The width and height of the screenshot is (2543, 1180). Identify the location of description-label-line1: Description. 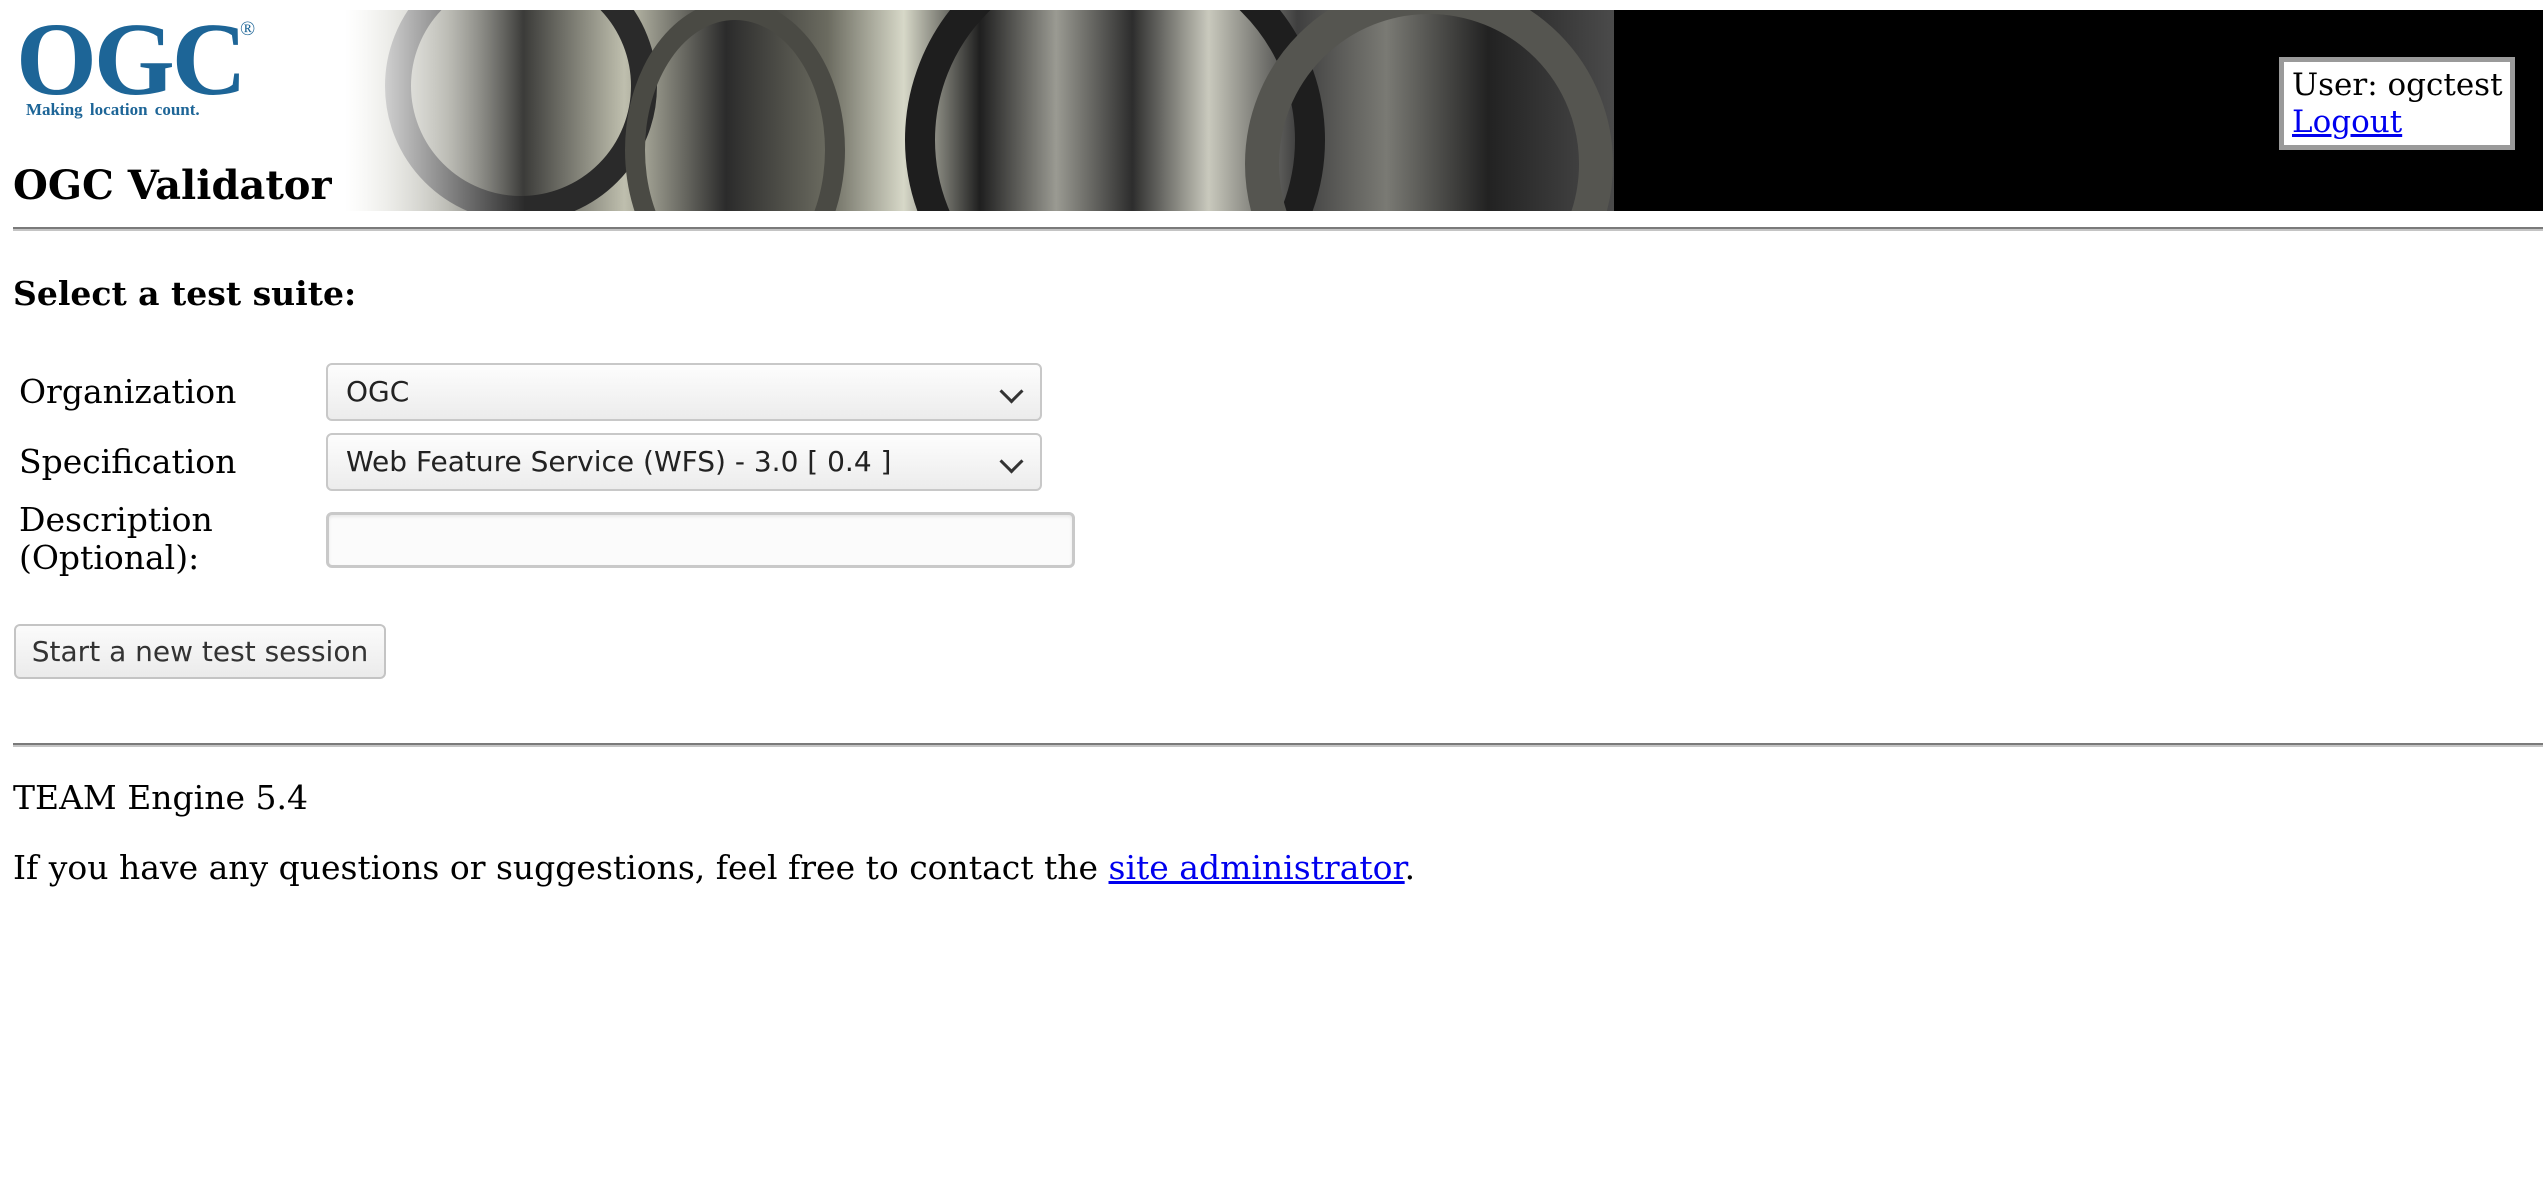
(116, 519).